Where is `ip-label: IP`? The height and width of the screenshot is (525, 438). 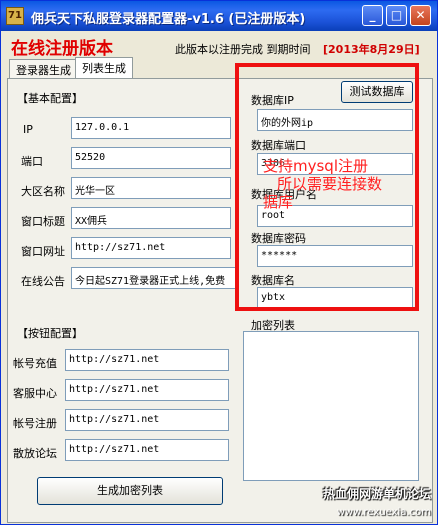
ip-label: IP is located at coordinates (28, 129).